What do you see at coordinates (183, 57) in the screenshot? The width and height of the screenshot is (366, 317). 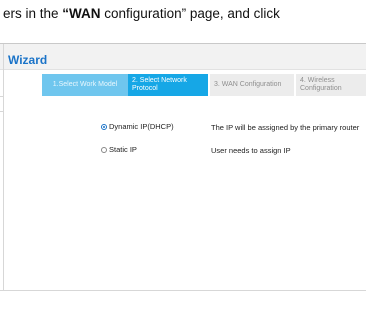 I see `wizard-header` at bounding box center [183, 57].